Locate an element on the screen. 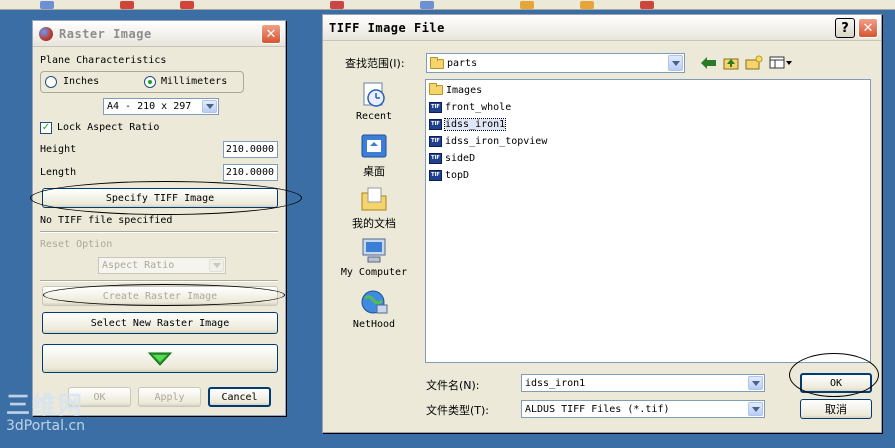  list-item-file-selected: TIF idss_iron1 is located at coordinates (468, 124).